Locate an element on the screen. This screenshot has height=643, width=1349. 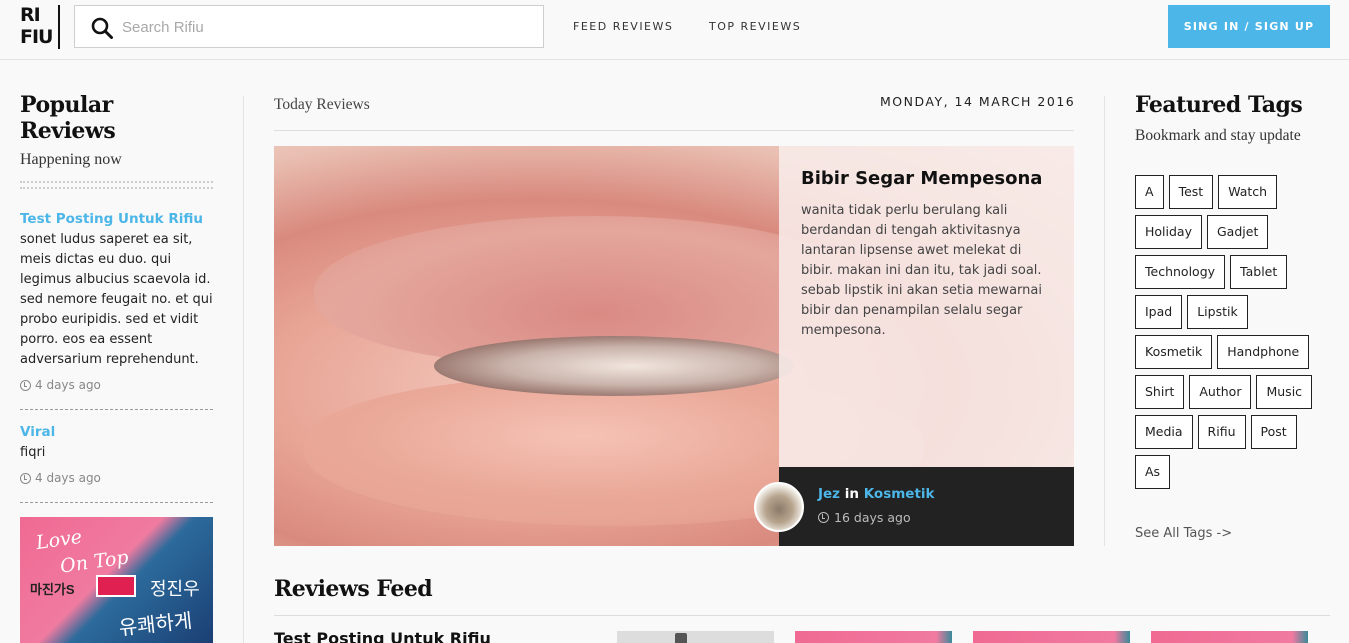
tag-chip: Technology is located at coordinates (1180, 272).